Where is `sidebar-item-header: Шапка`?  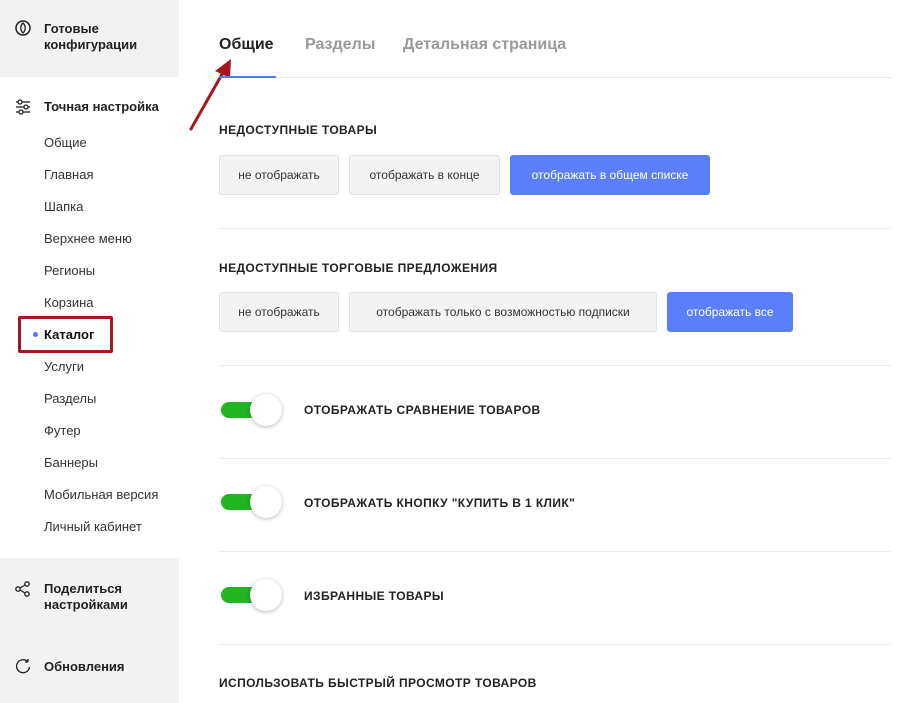
sidebar-item-header: Шапка is located at coordinates (63, 207).